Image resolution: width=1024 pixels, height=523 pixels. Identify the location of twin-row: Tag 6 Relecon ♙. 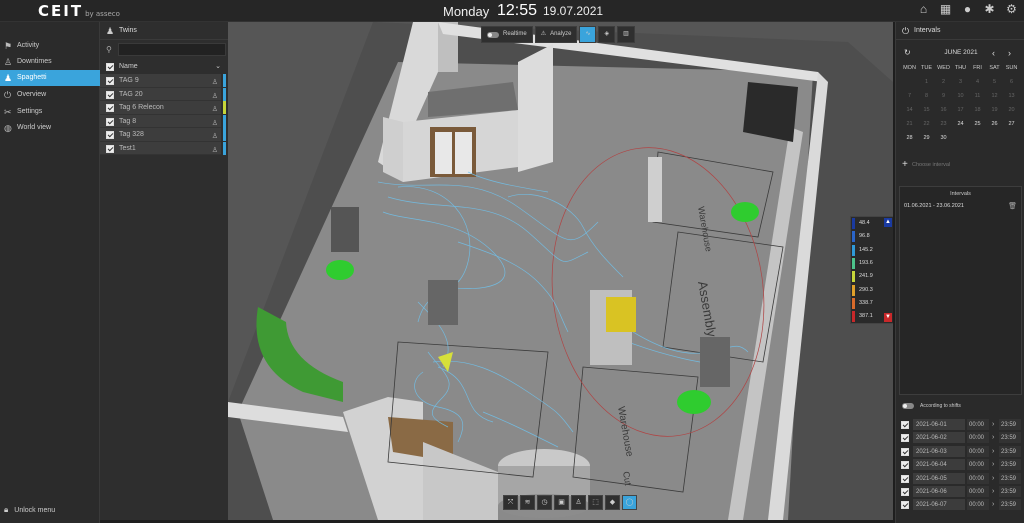
(163, 108).